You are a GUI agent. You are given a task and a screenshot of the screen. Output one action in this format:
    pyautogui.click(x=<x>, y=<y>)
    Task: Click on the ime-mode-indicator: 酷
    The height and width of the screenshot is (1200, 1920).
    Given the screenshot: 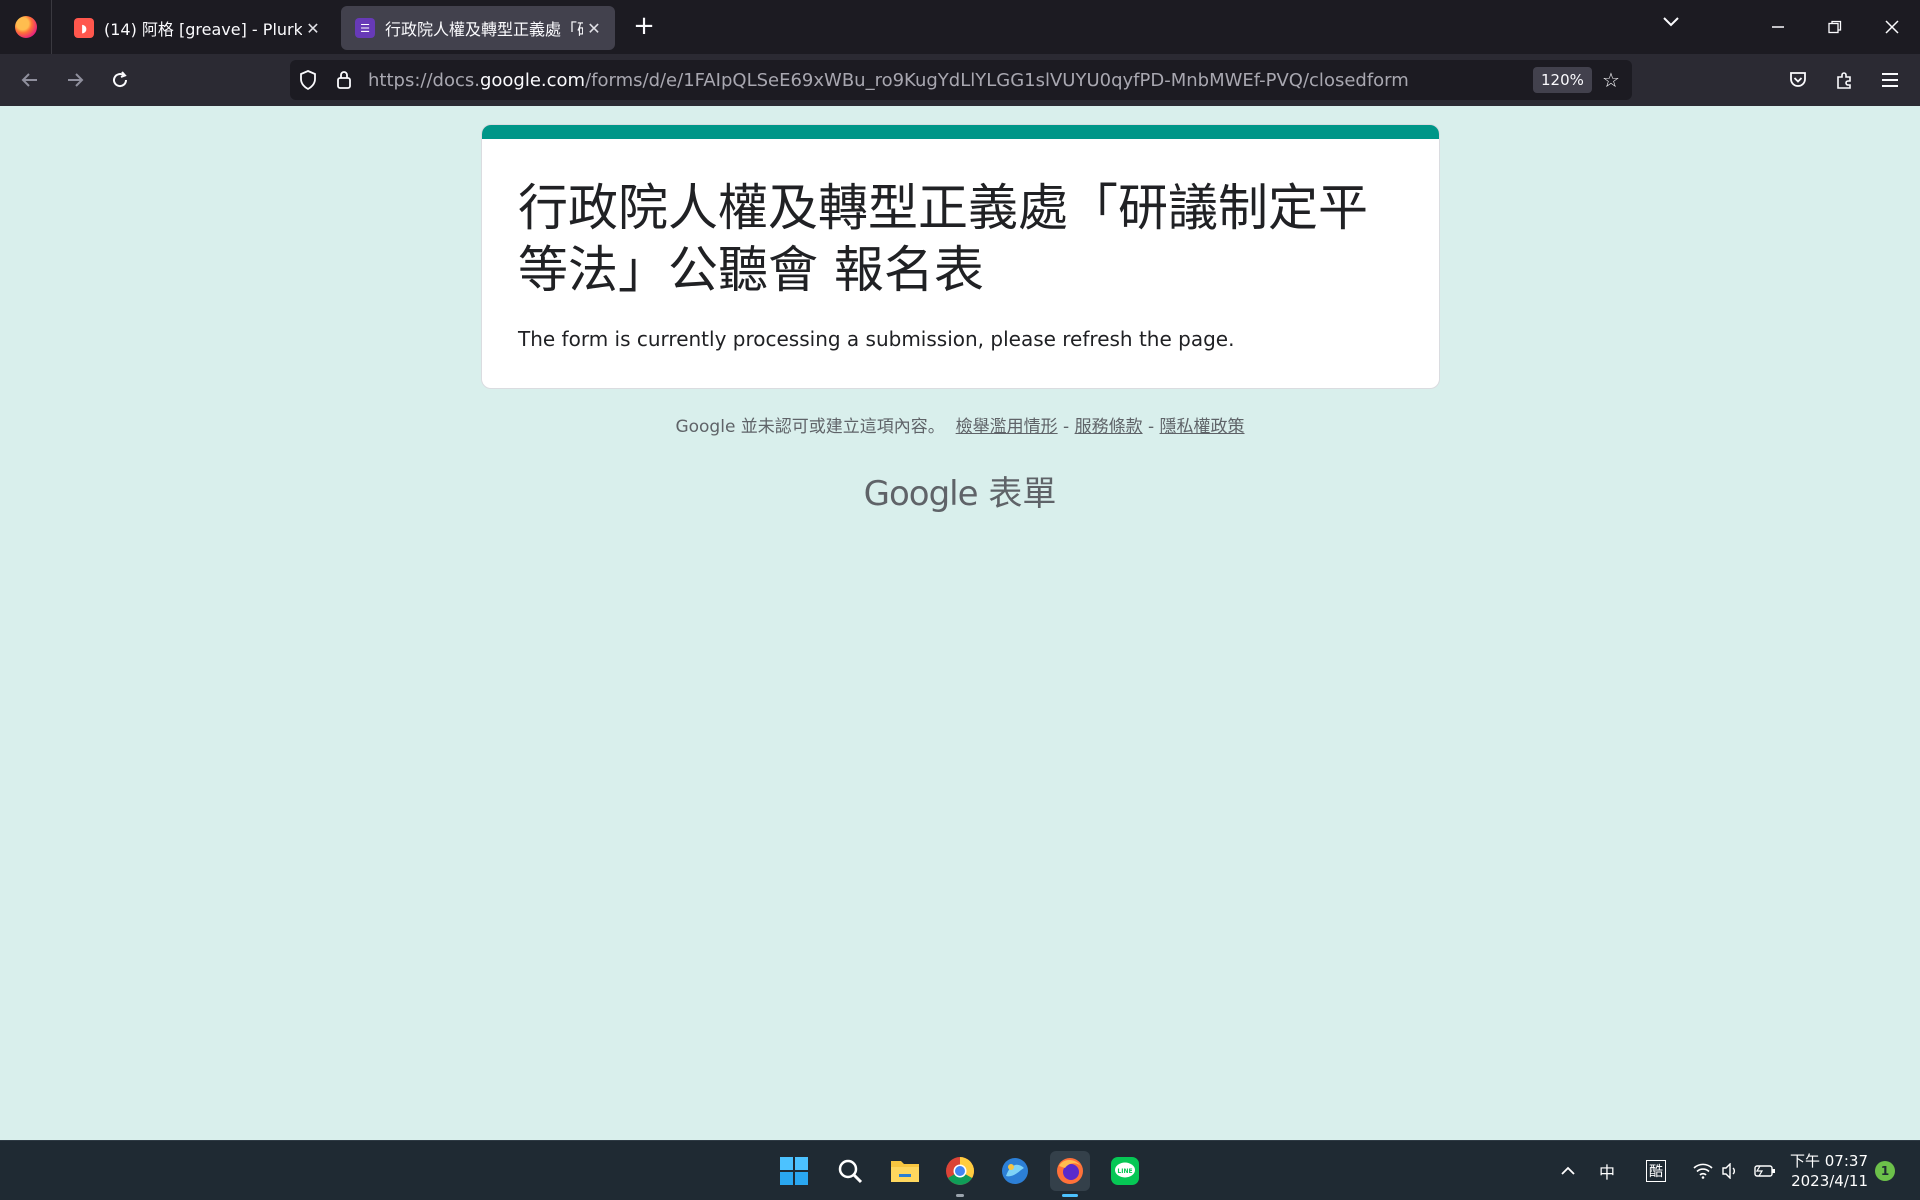 What is the action you would take?
    pyautogui.click(x=1656, y=1170)
    